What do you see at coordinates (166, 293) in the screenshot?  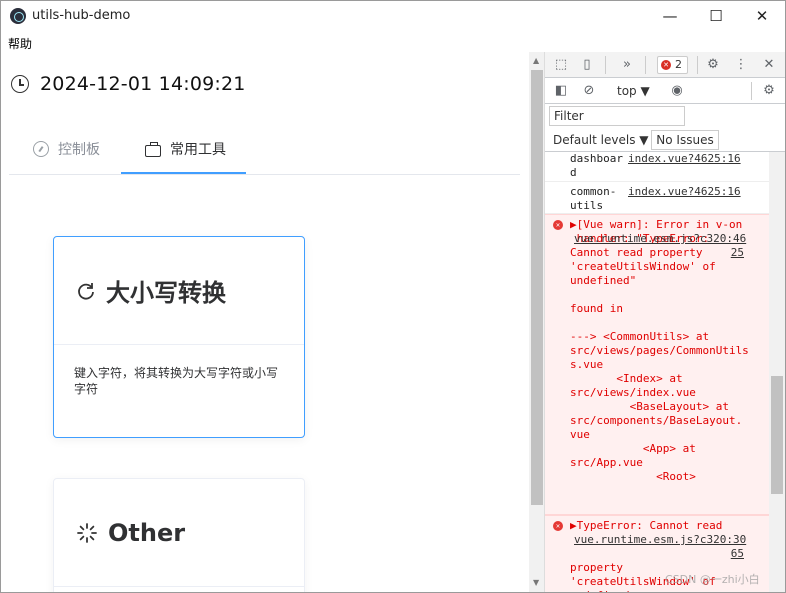 I see `card-title: 大小写转换` at bounding box center [166, 293].